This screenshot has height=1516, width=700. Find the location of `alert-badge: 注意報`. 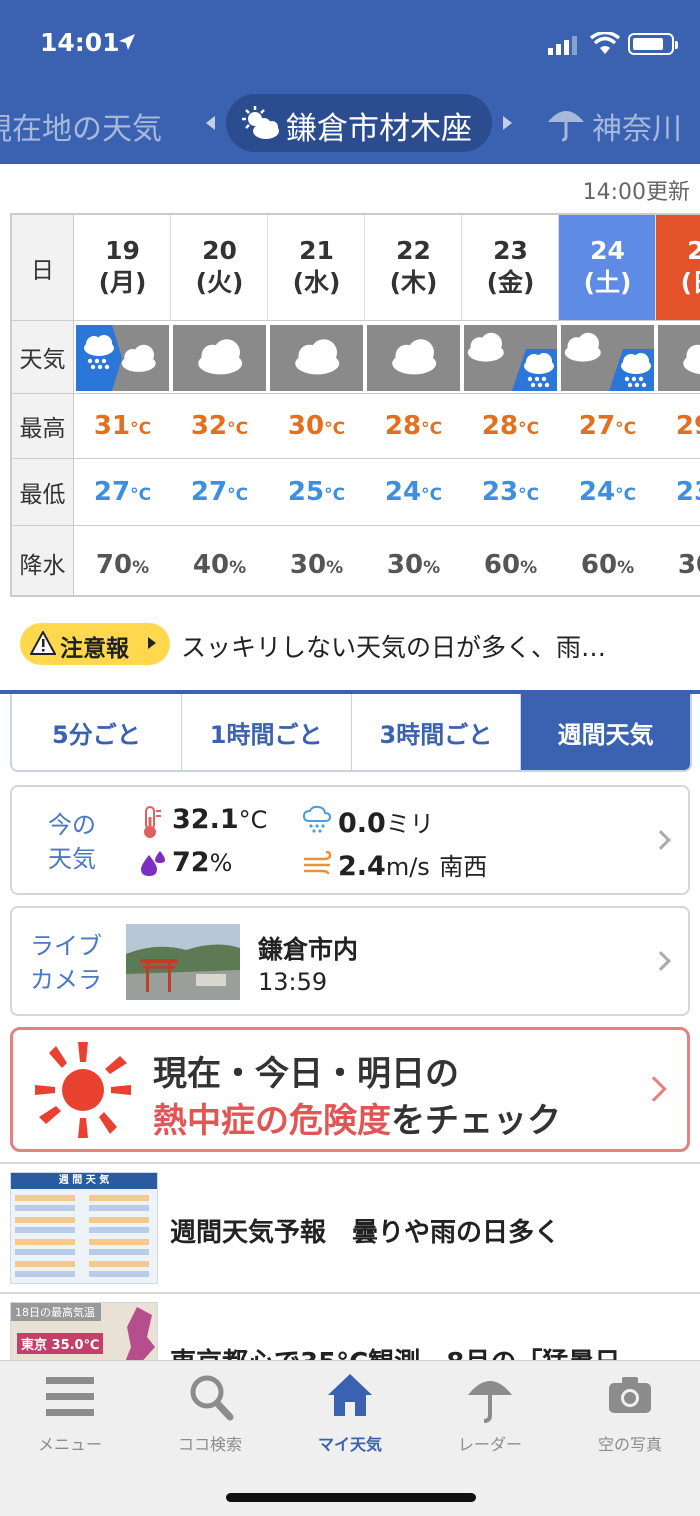

alert-badge: 注意報 is located at coordinates (95, 644).